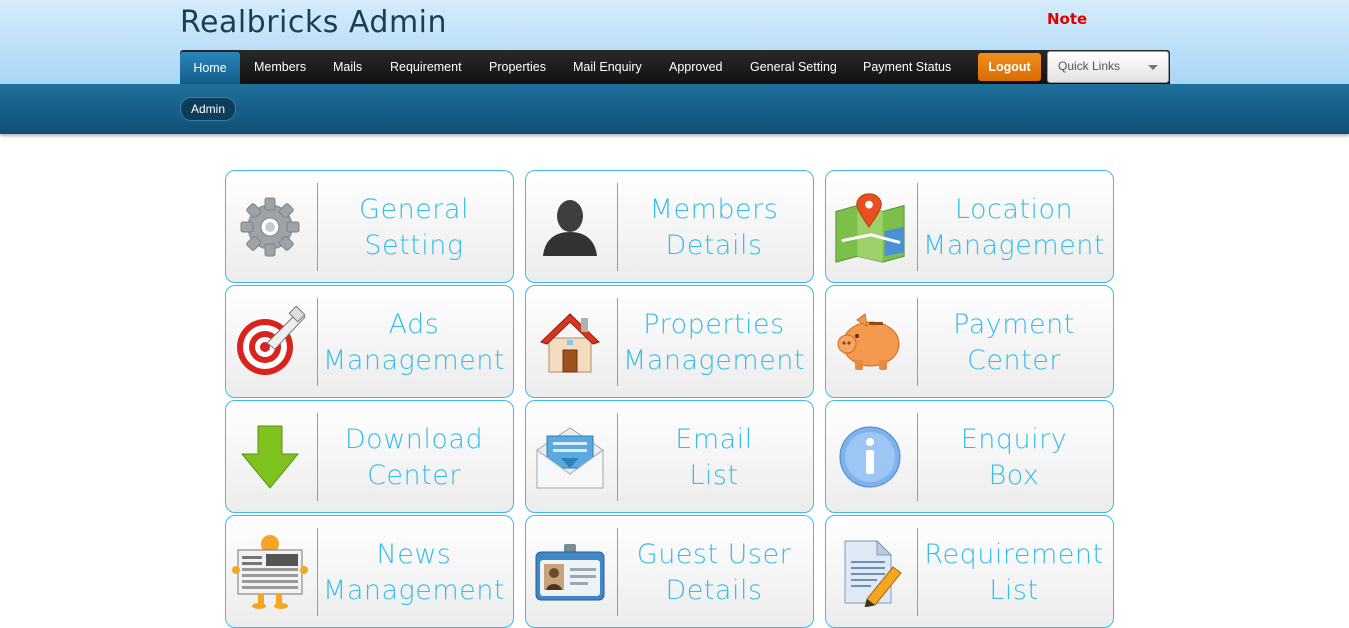 This screenshot has height=628, width=1349. I want to click on tile-label: Ads Management, so click(414, 343).